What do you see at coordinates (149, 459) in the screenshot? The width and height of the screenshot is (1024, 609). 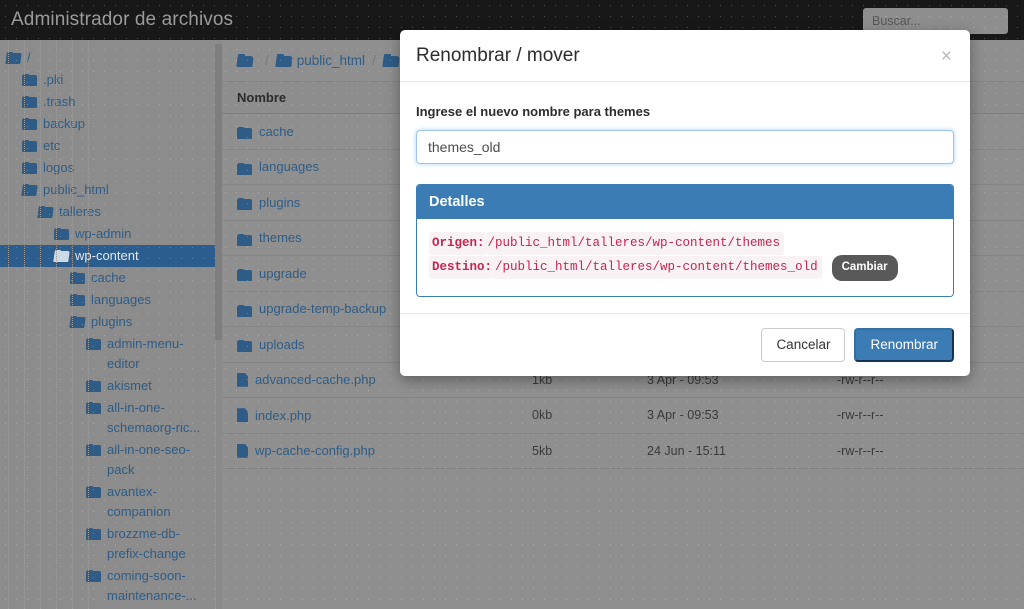 I see `tree-item-label: all-in-one-seo-pack` at bounding box center [149, 459].